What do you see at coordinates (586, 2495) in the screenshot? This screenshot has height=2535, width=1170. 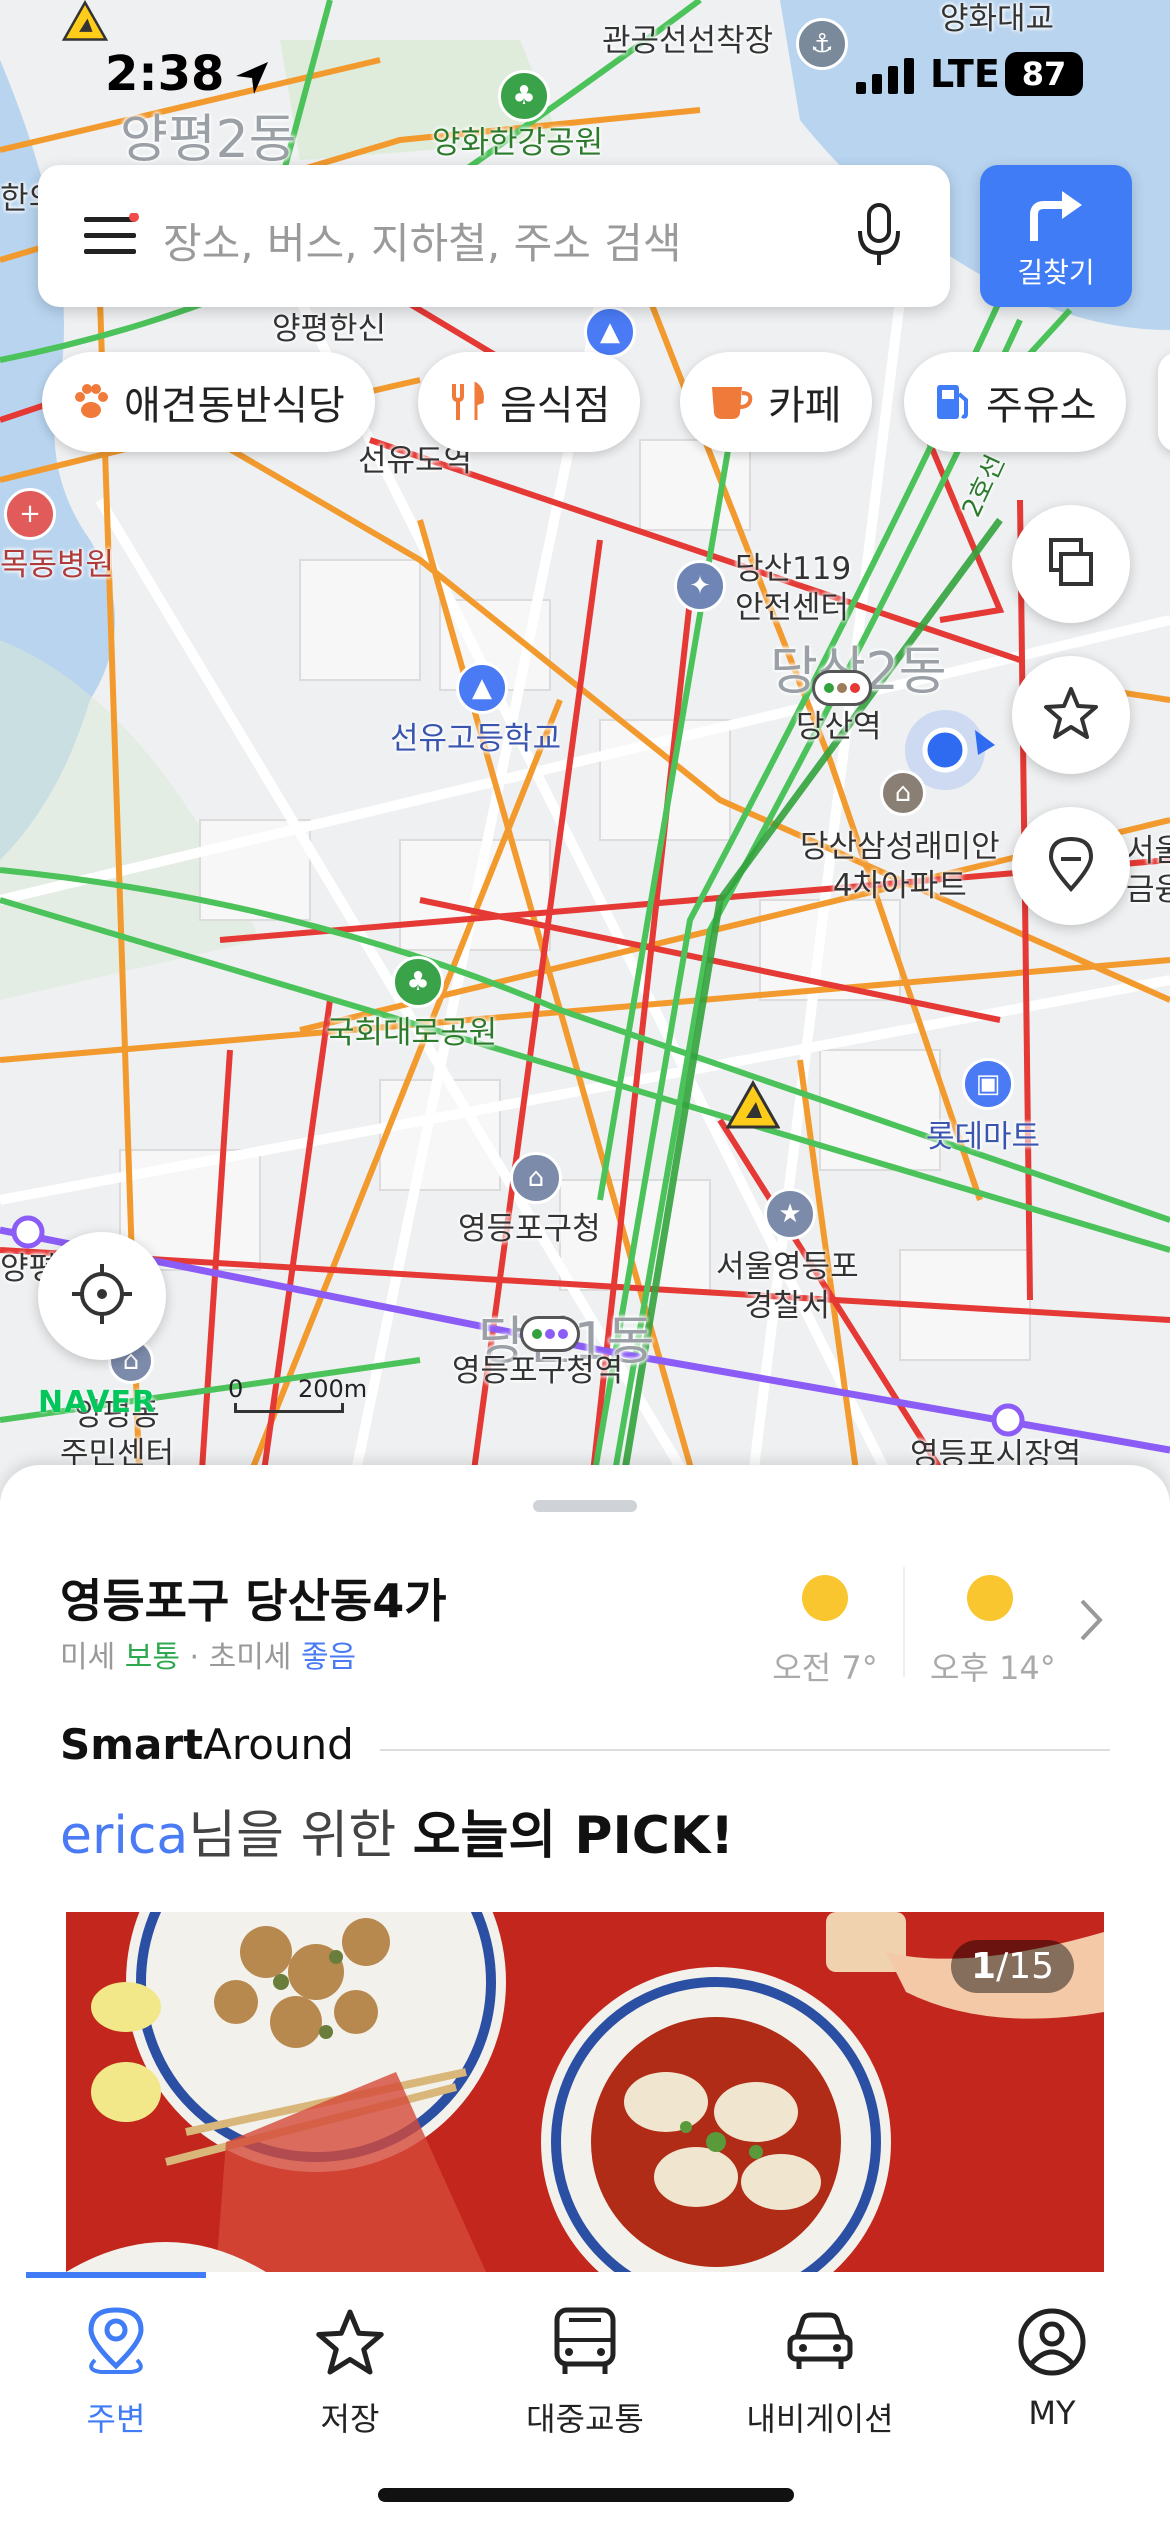 I see `home-indicator` at bounding box center [586, 2495].